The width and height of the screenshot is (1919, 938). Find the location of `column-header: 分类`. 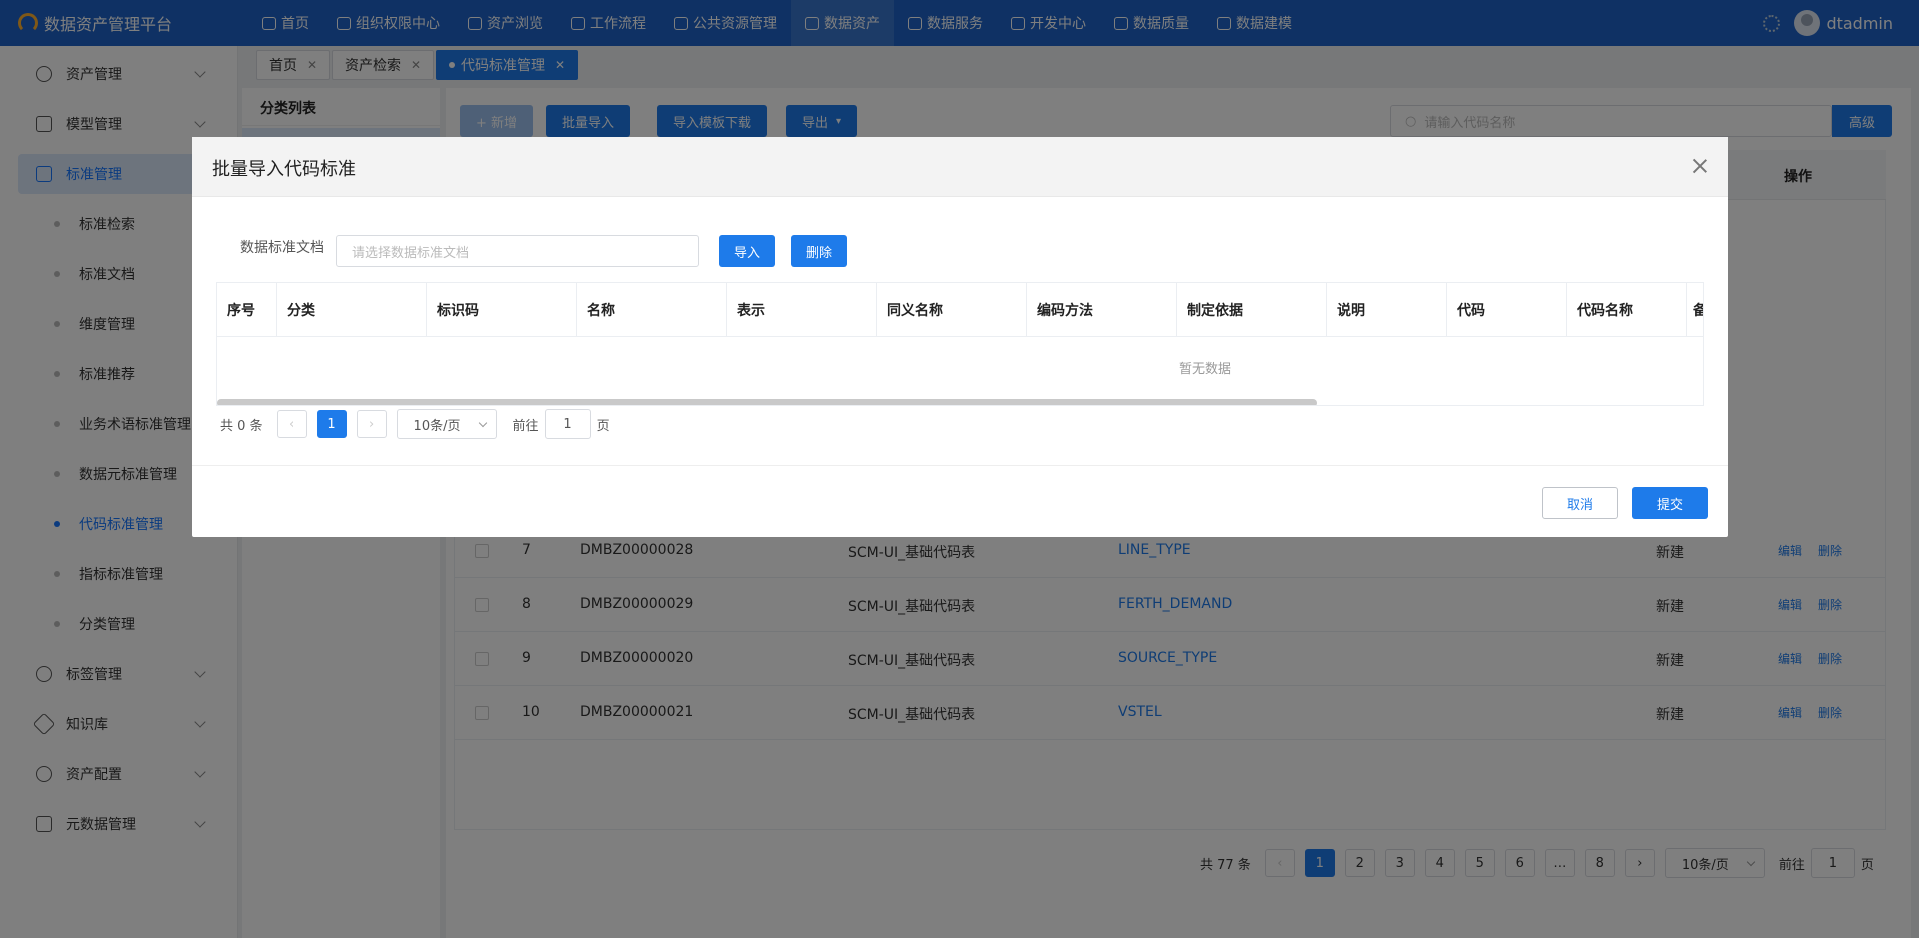

column-header: 分类 is located at coordinates (352, 310).